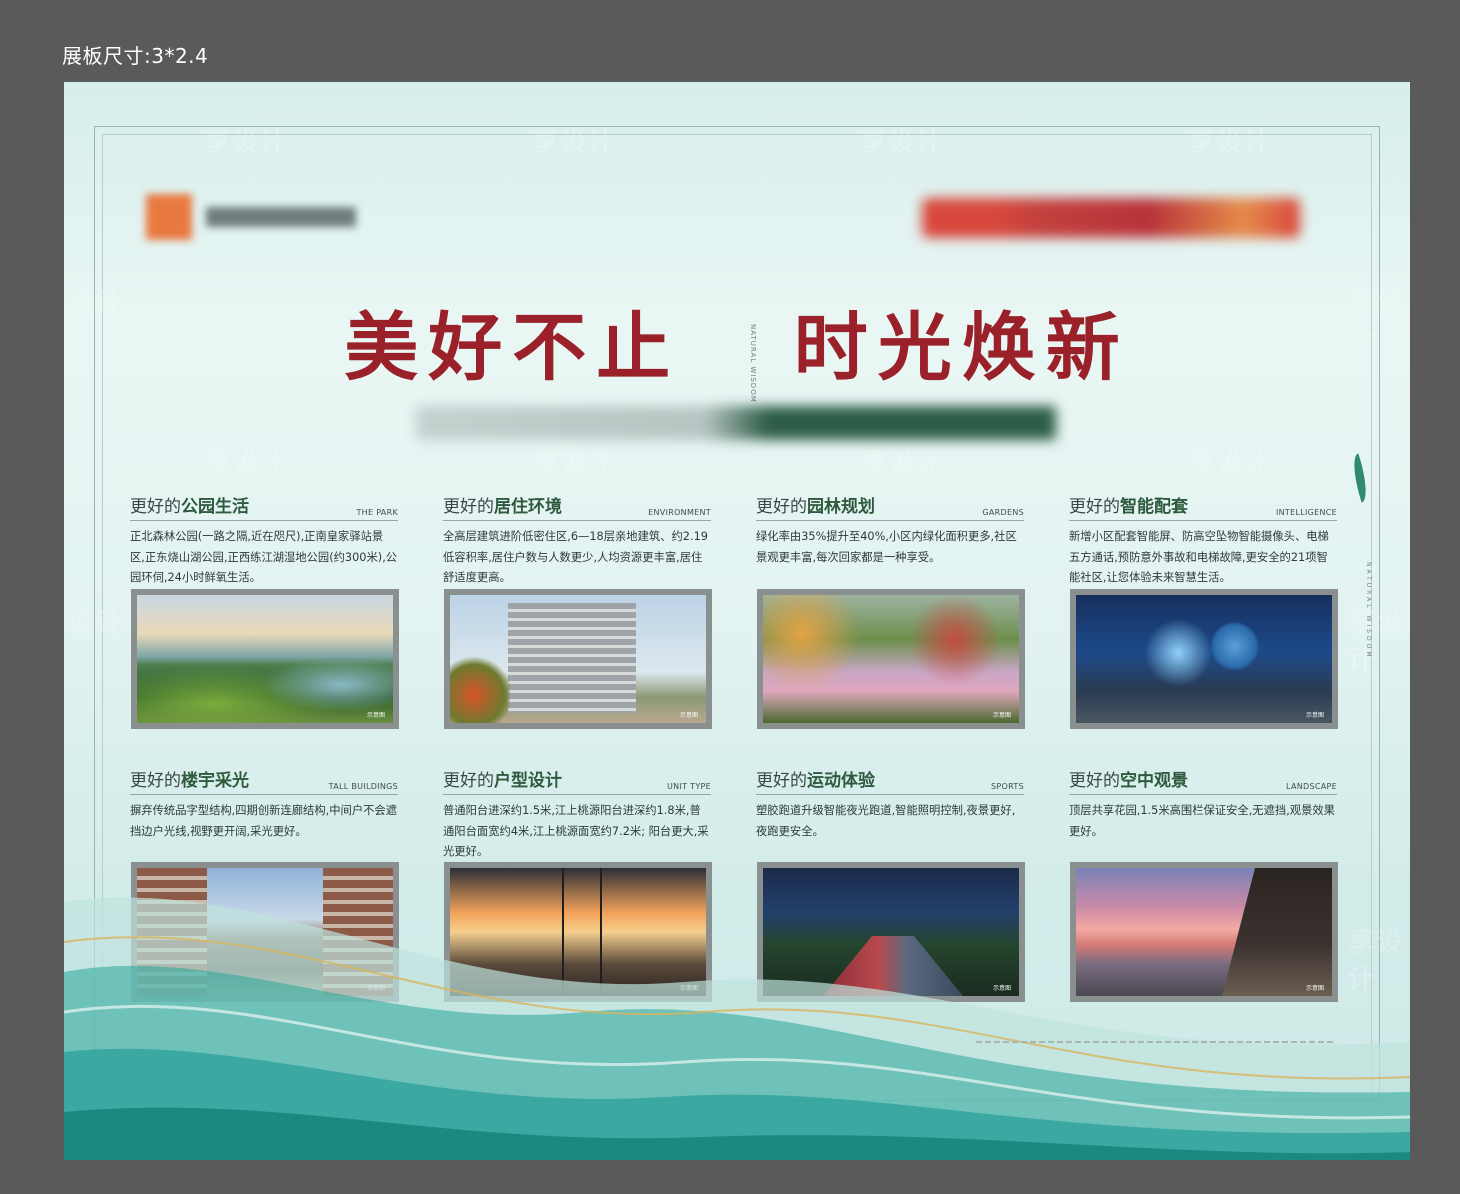 The width and height of the screenshot is (1460, 1194). I want to click on card-en-label: THE PARK, so click(377, 512).